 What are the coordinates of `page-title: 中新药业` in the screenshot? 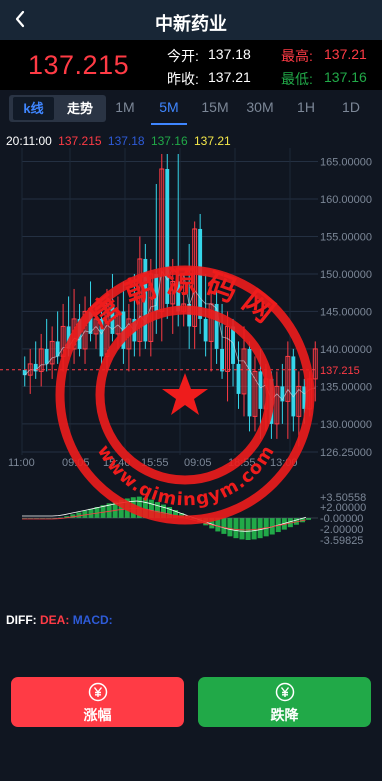 It's located at (191, 24).